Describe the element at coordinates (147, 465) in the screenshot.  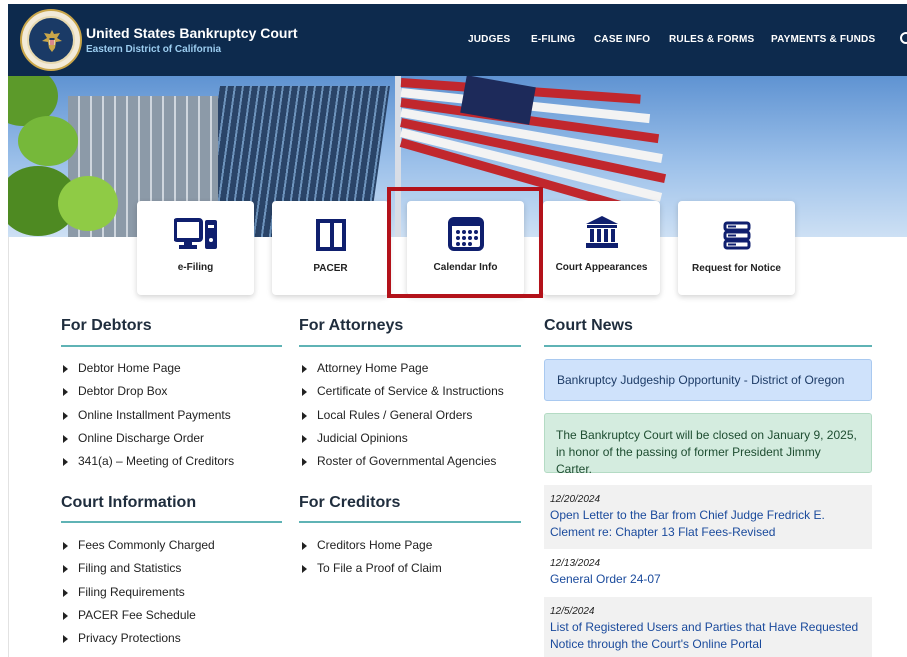
I see `link-meeting-of-creditors: 341(a) – Meeting of Creditors` at that location.